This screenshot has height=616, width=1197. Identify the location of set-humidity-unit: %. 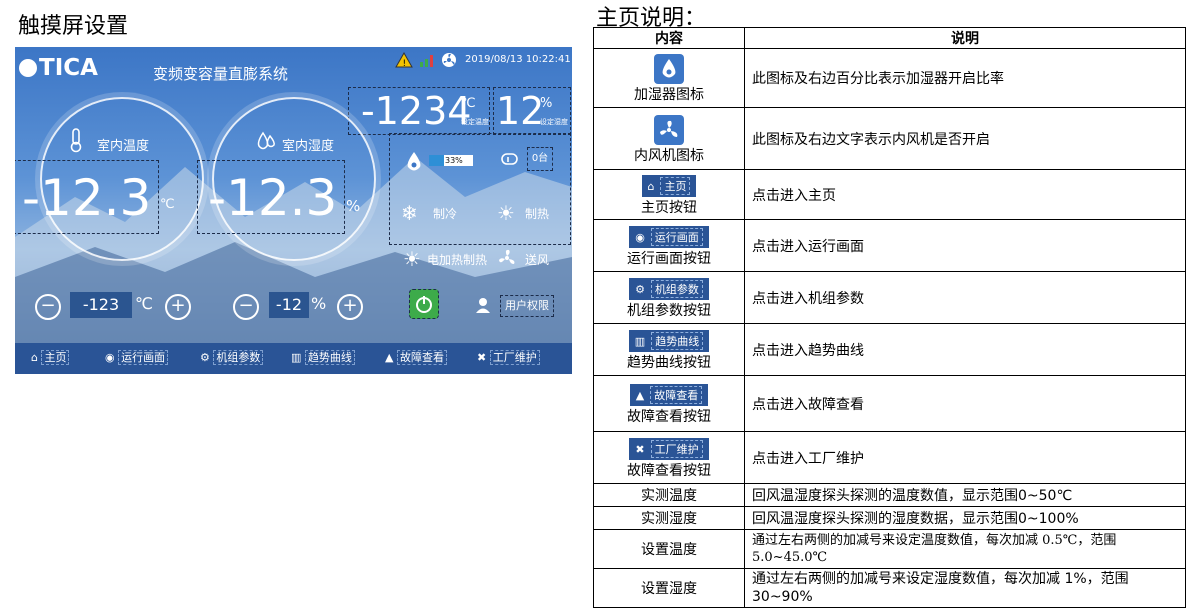
(546, 103).